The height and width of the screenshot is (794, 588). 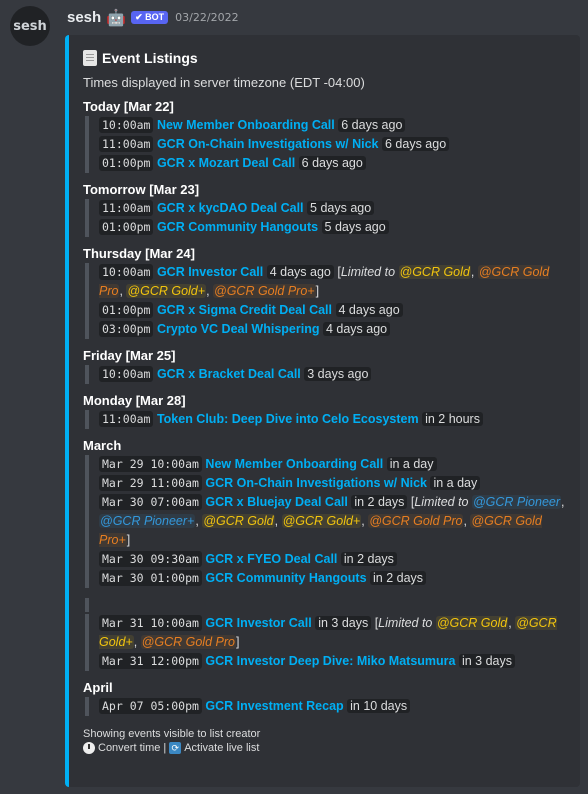 What do you see at coordinates (230, 208) in the screenshot?
I see `event-link: GCR x kycDAO Deal Call` at bounding box center [230, 208].